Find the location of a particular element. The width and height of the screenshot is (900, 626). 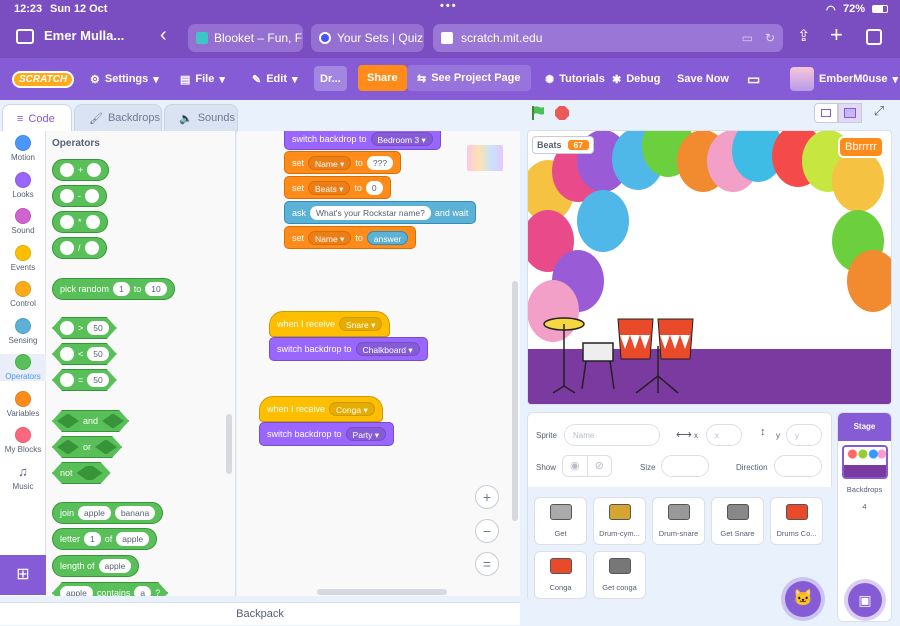

category-looks: Looks is located at coordinates (23, 185).